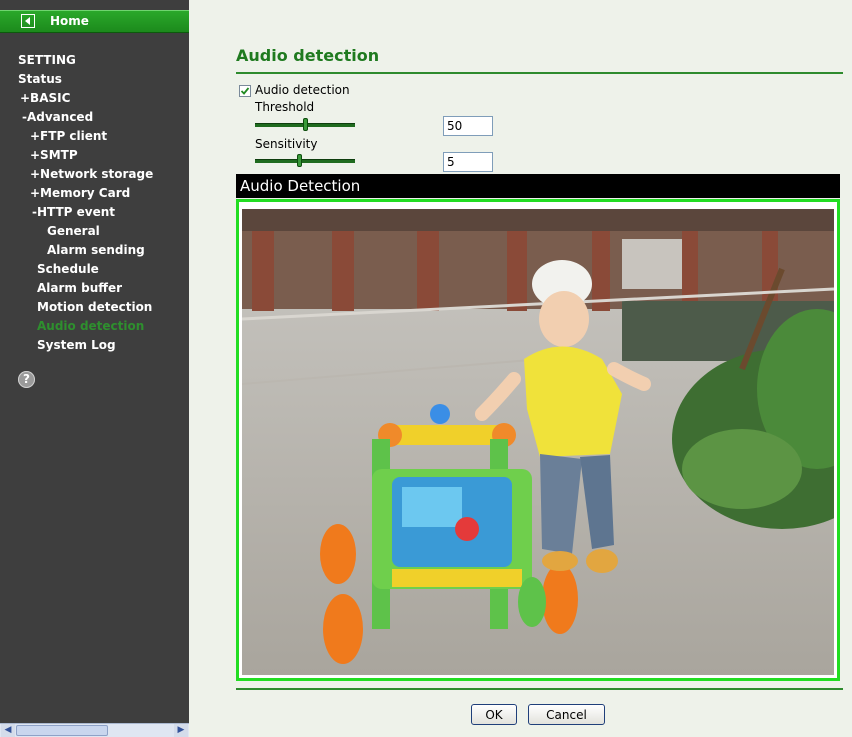  What do you see at coordinates (73, 231) in the screenshot?
I see `nav-general: General` at bounding box center [73, 231].